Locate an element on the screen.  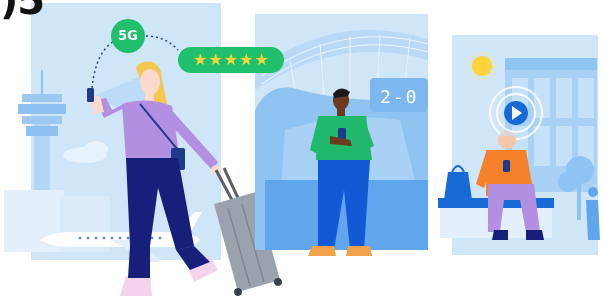
star-rating: ★ ★ ★ ★ ★ is located at coordinates (231, 60).